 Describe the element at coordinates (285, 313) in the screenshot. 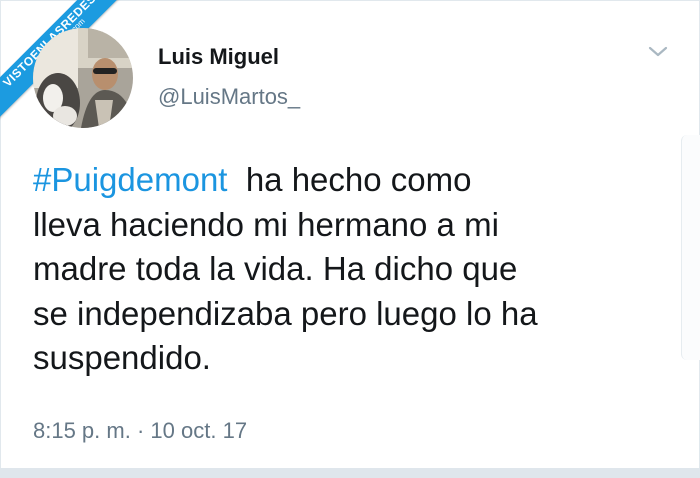

I see `tweet-line-4: se independizaba pero luego lo ha` at that location.